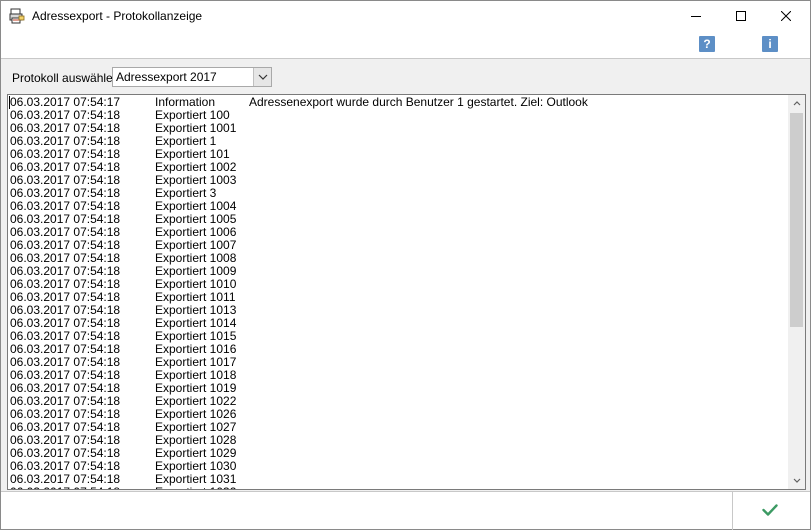  I want to click on log-row: 06.03.2017 07:54:18 Exportiert 1019, so click(400, 388).